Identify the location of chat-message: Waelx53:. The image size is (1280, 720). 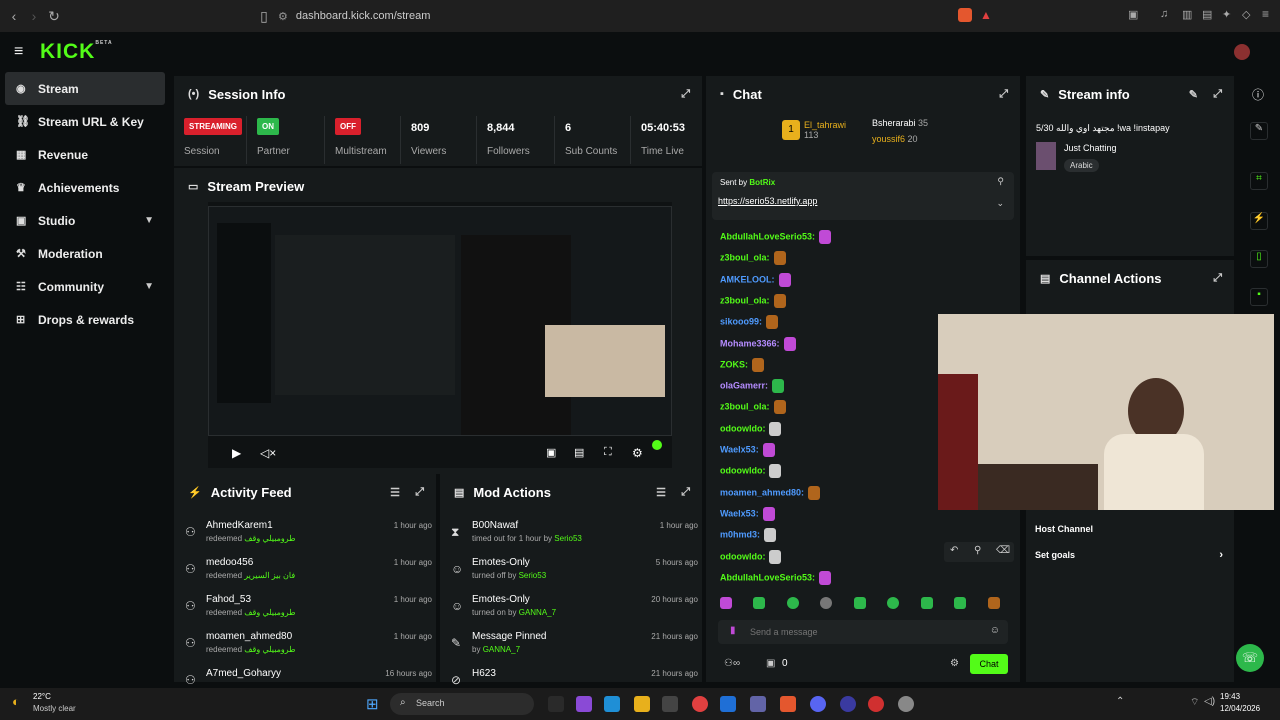
(747, 450).